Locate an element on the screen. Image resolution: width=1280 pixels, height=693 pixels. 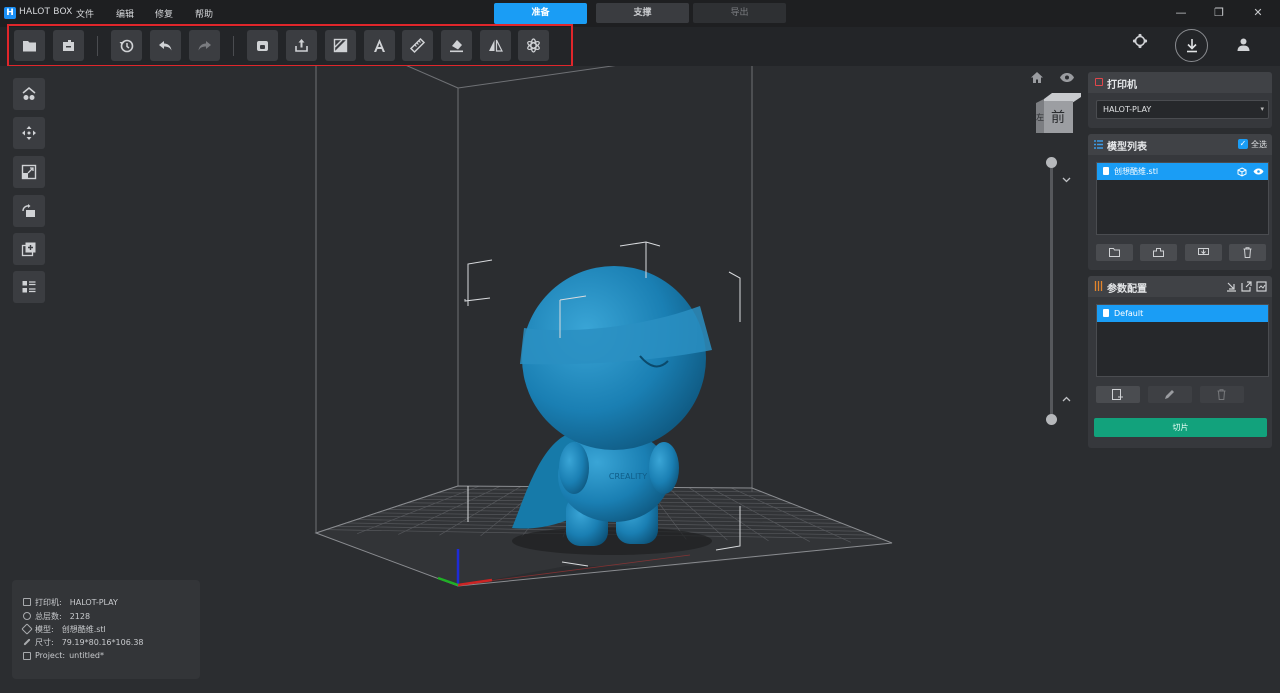
fill-icon is located at coordinates (456, 46).